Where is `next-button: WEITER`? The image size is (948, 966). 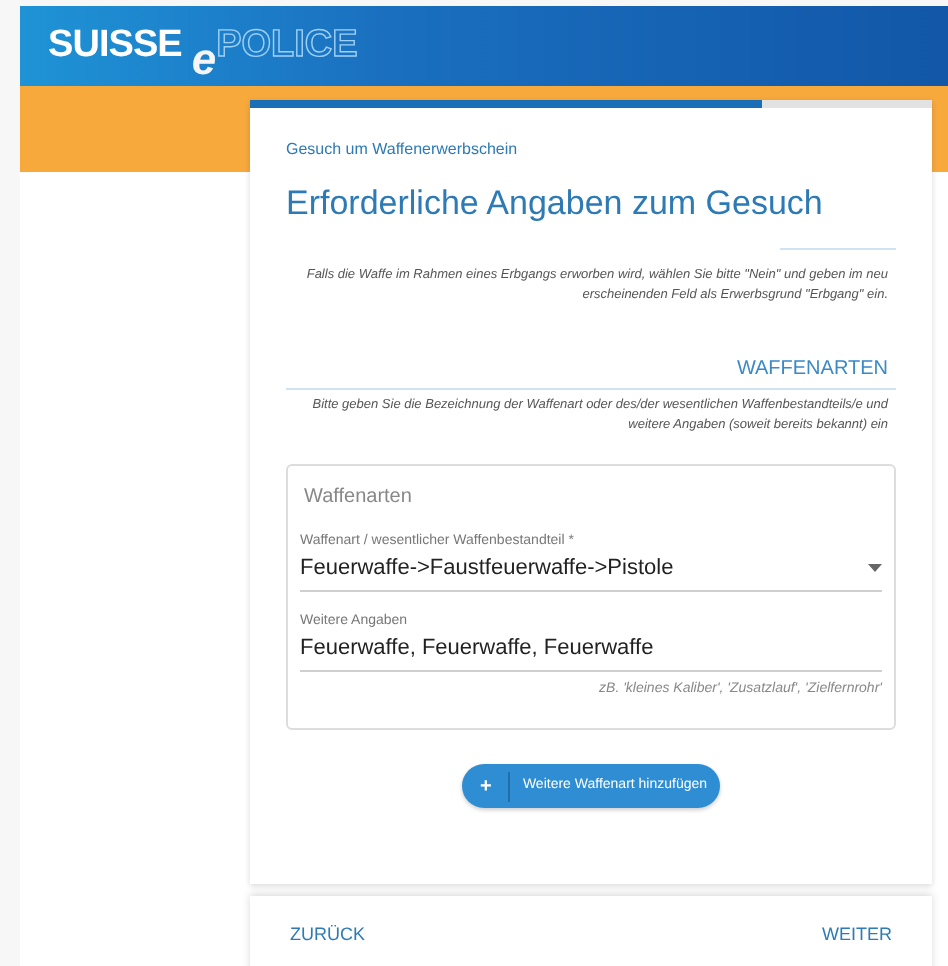 next-button: WEITER is located at coordinates (857, 936).